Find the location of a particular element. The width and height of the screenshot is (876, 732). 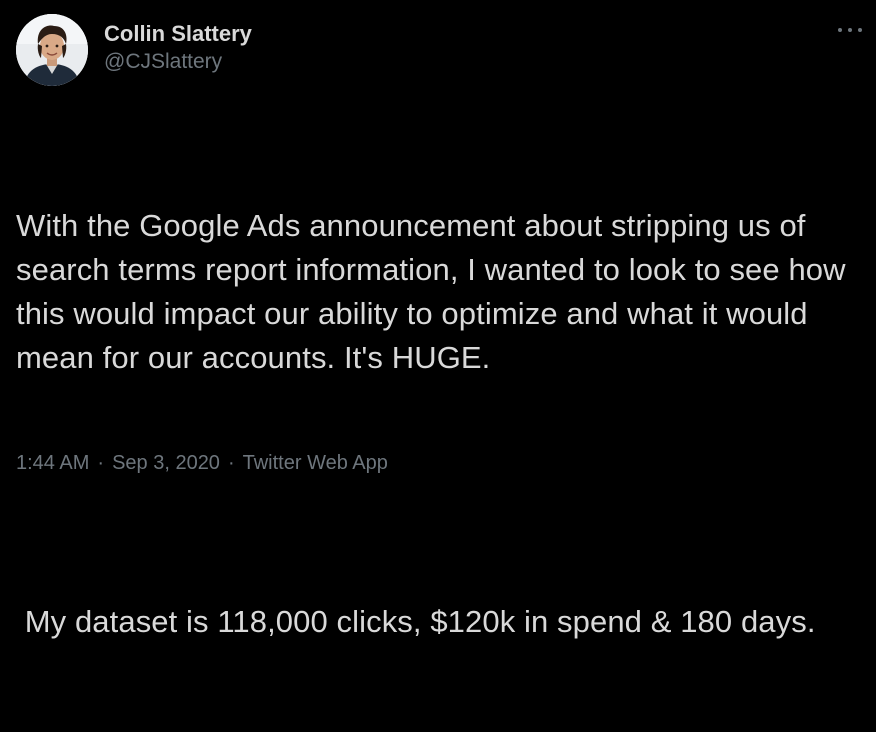

tweet-footer: 1:44 AM · Sep 3, 2020 · Twitter Web App is located at coordinates (202, 463).